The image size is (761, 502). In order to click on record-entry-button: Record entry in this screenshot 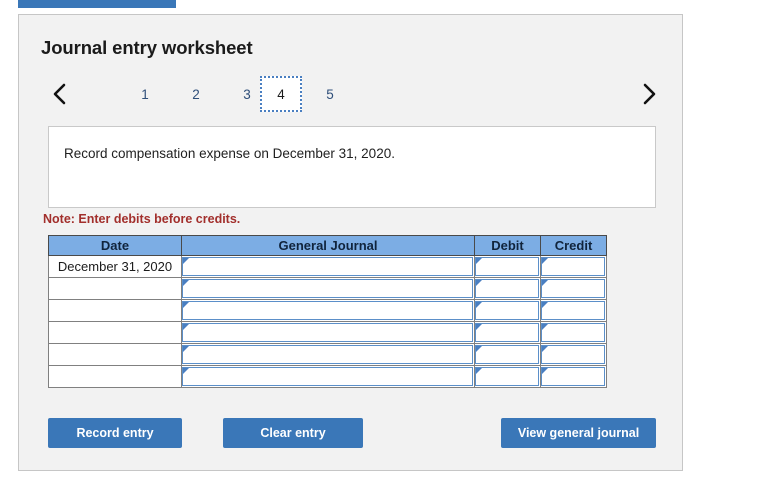, I will do `click(115, 433)`.